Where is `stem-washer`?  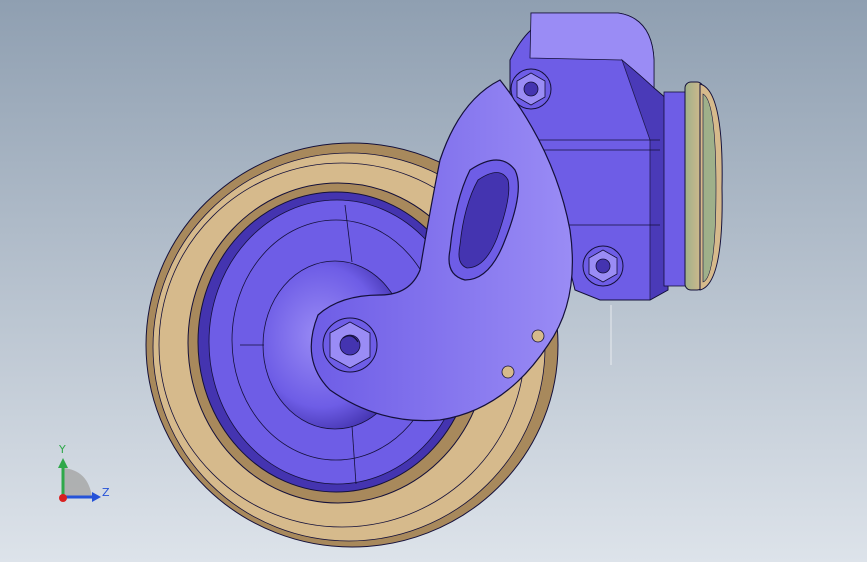 stem-washer is located at coordinates (693, 186).